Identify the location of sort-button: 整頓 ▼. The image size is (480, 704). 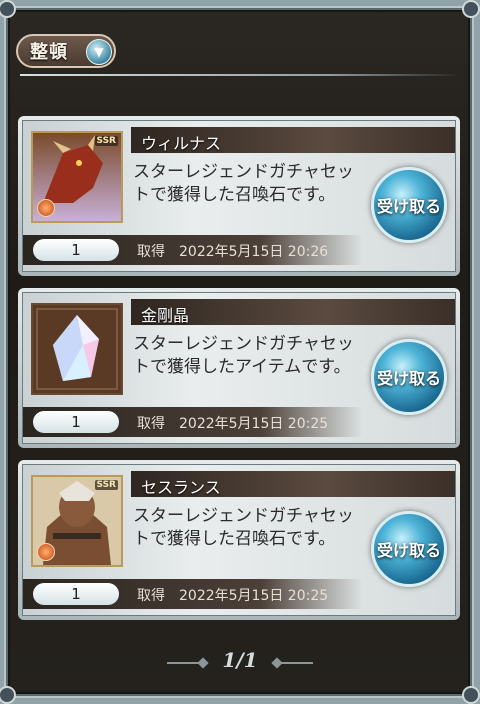
(66, 51).